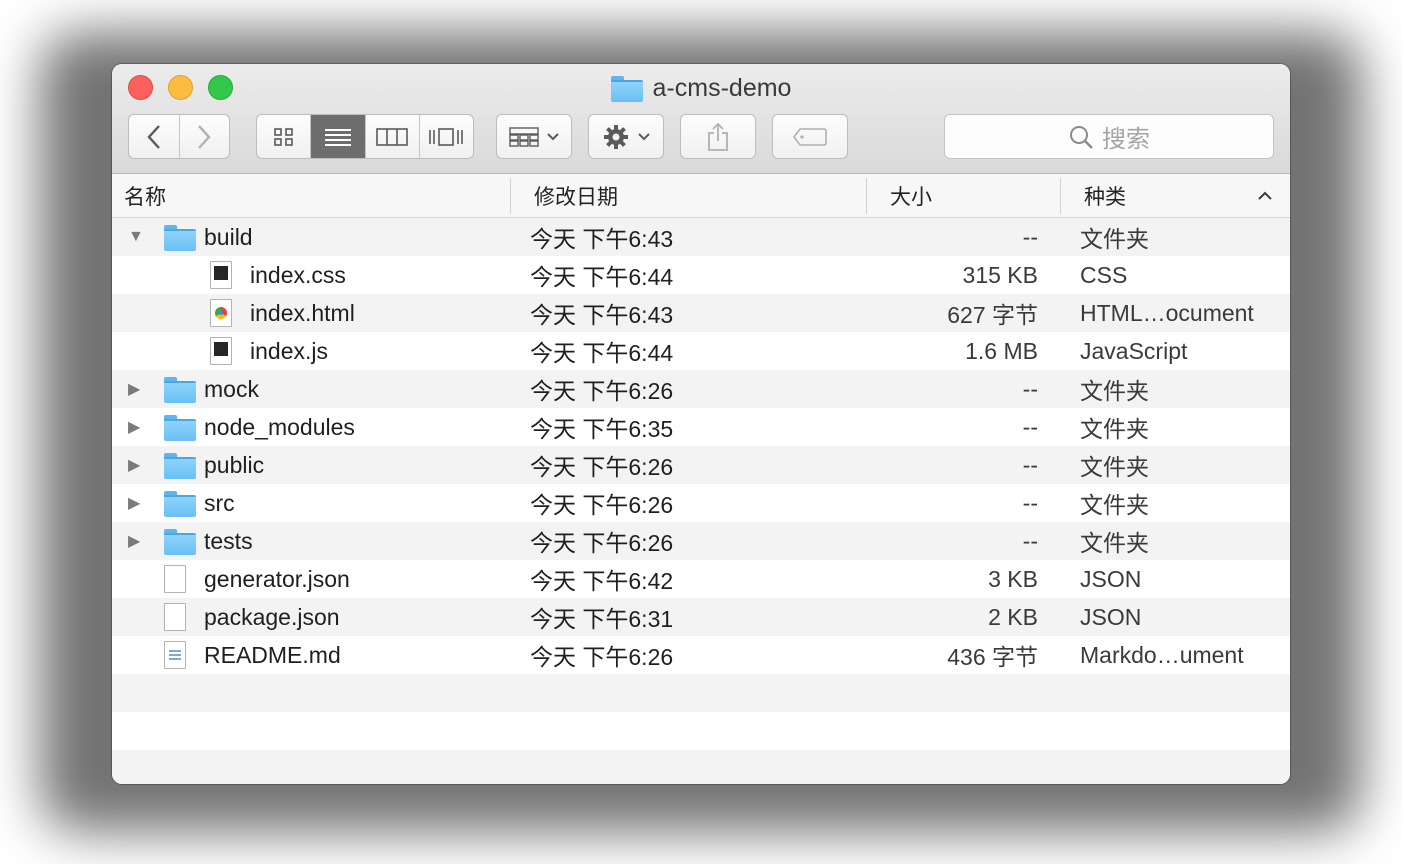 The width and height of the screenshot is (1402, 864). What do you see at coordinates (1167, 312) in the screenshot?
I see `file-kind: HTML…ocument` at bounding box center [1167, 312].